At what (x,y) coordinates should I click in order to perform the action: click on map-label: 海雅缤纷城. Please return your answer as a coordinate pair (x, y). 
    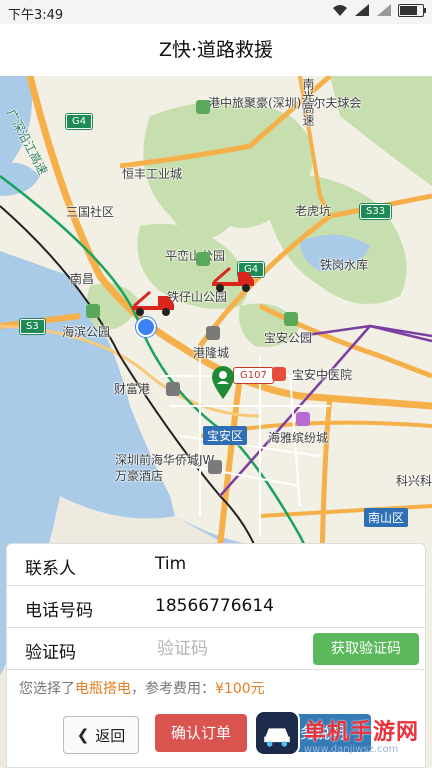
    Looking at the image, I should click on (298, 438).